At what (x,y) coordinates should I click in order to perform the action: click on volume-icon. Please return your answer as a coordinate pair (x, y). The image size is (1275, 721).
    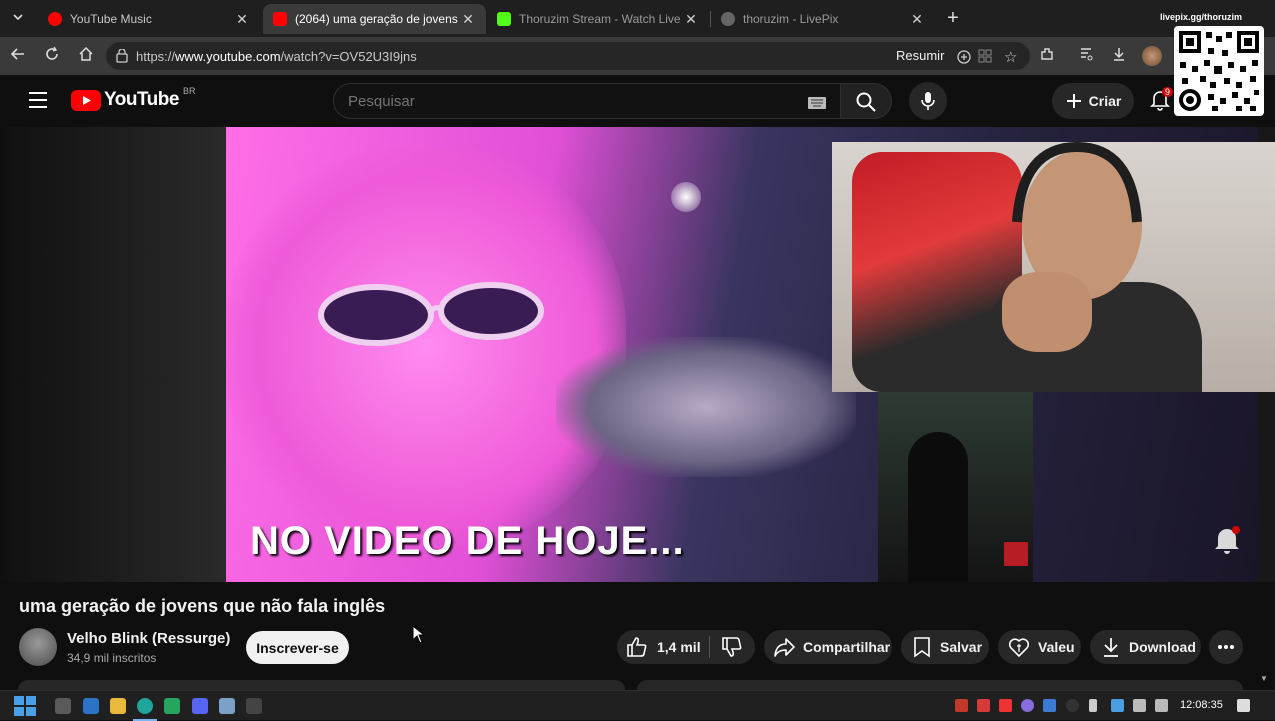
    Looking at the image, I should click on (1161, 705).